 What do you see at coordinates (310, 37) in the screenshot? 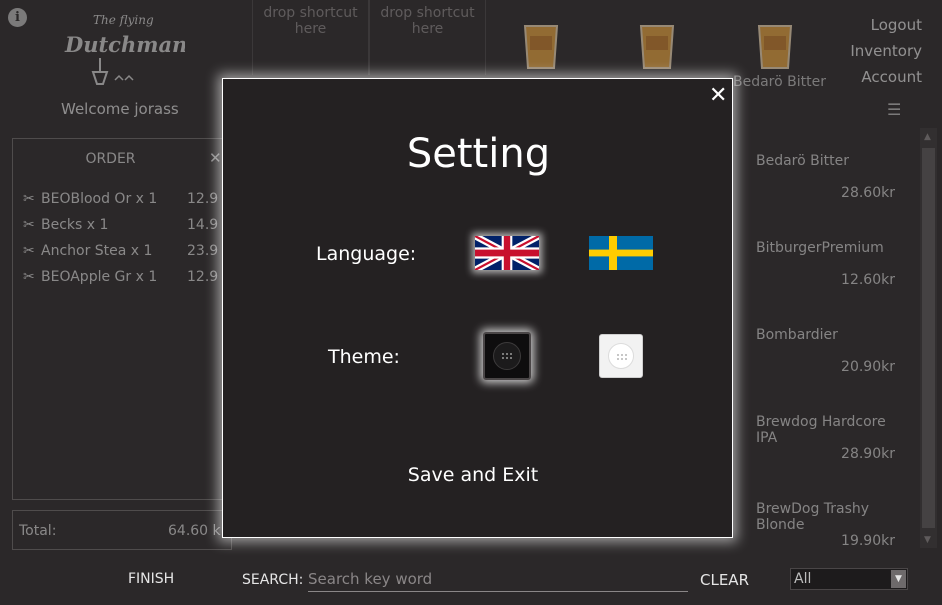
I see `shortcut-slot-1: drop shortcut here` at bounding box center [310, 37].